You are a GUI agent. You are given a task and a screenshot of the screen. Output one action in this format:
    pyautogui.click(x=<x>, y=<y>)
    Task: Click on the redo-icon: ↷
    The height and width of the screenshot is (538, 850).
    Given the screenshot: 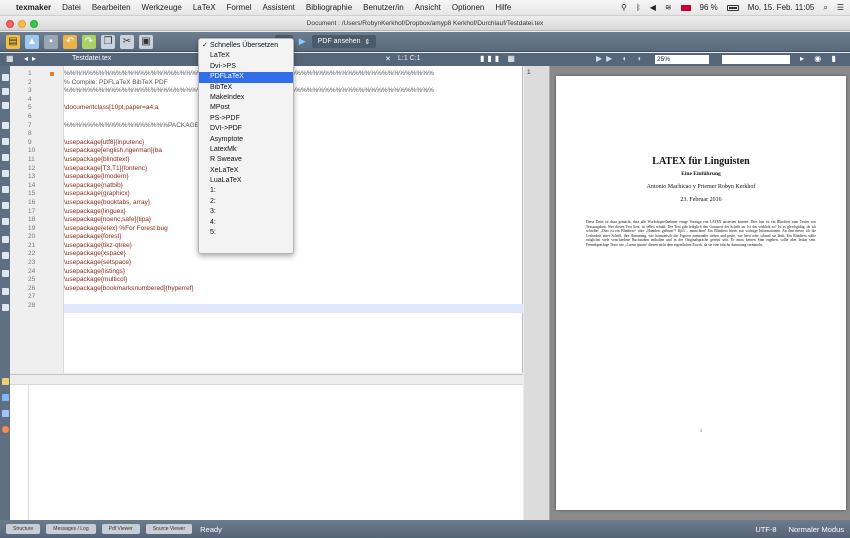 What is the action you would take?
    pyautogui.click(x=89, y=41)
    